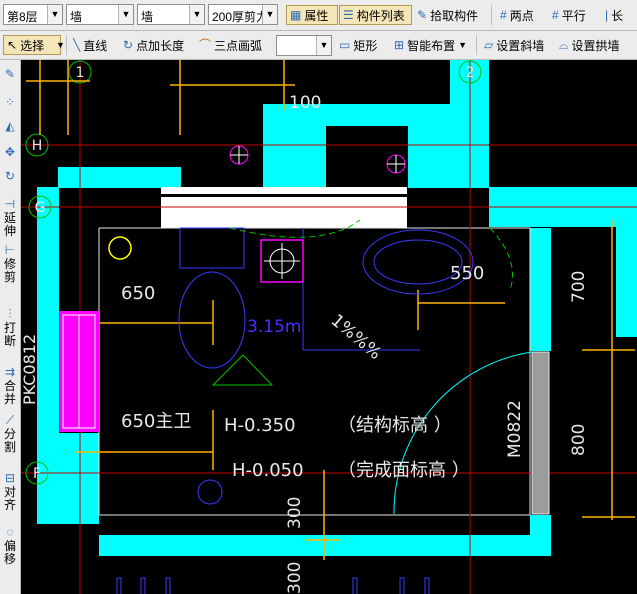 Image resolution: width=637 pixels, height=594 pixels. What do you see at coordinates (540, 433) in the screenshot?
I see `door-m0822` at bounding box center [540, 433].